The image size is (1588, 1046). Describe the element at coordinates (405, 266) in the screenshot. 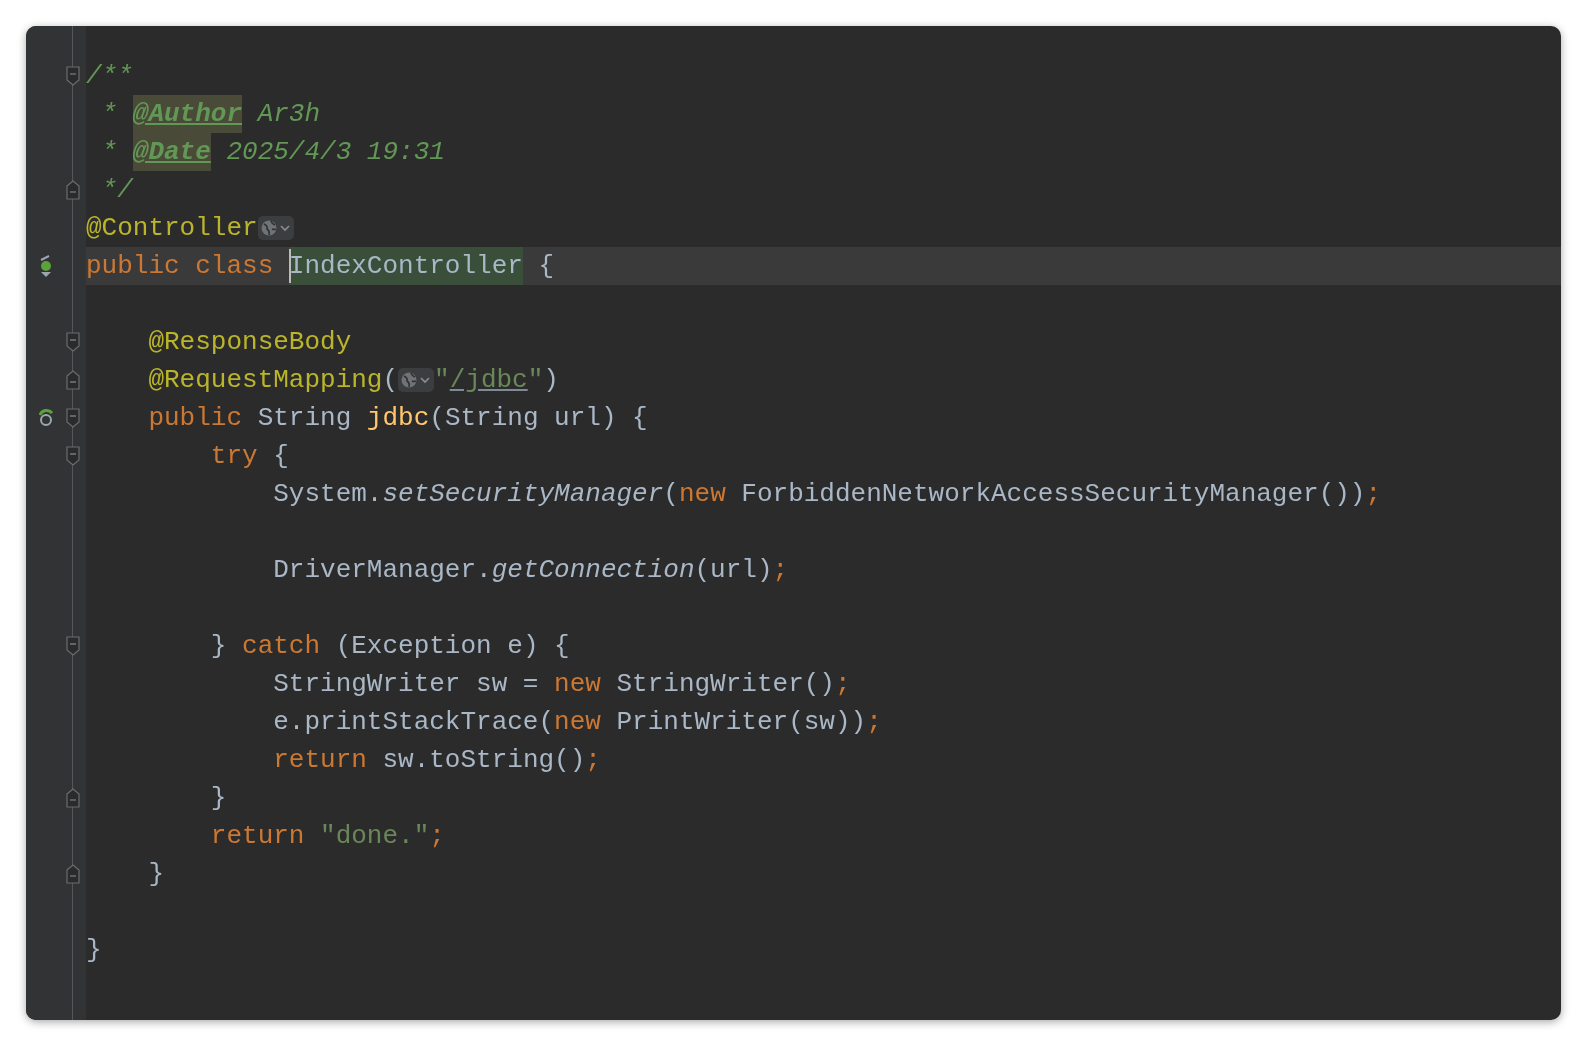

I see `code-text: IndexController` at that location.